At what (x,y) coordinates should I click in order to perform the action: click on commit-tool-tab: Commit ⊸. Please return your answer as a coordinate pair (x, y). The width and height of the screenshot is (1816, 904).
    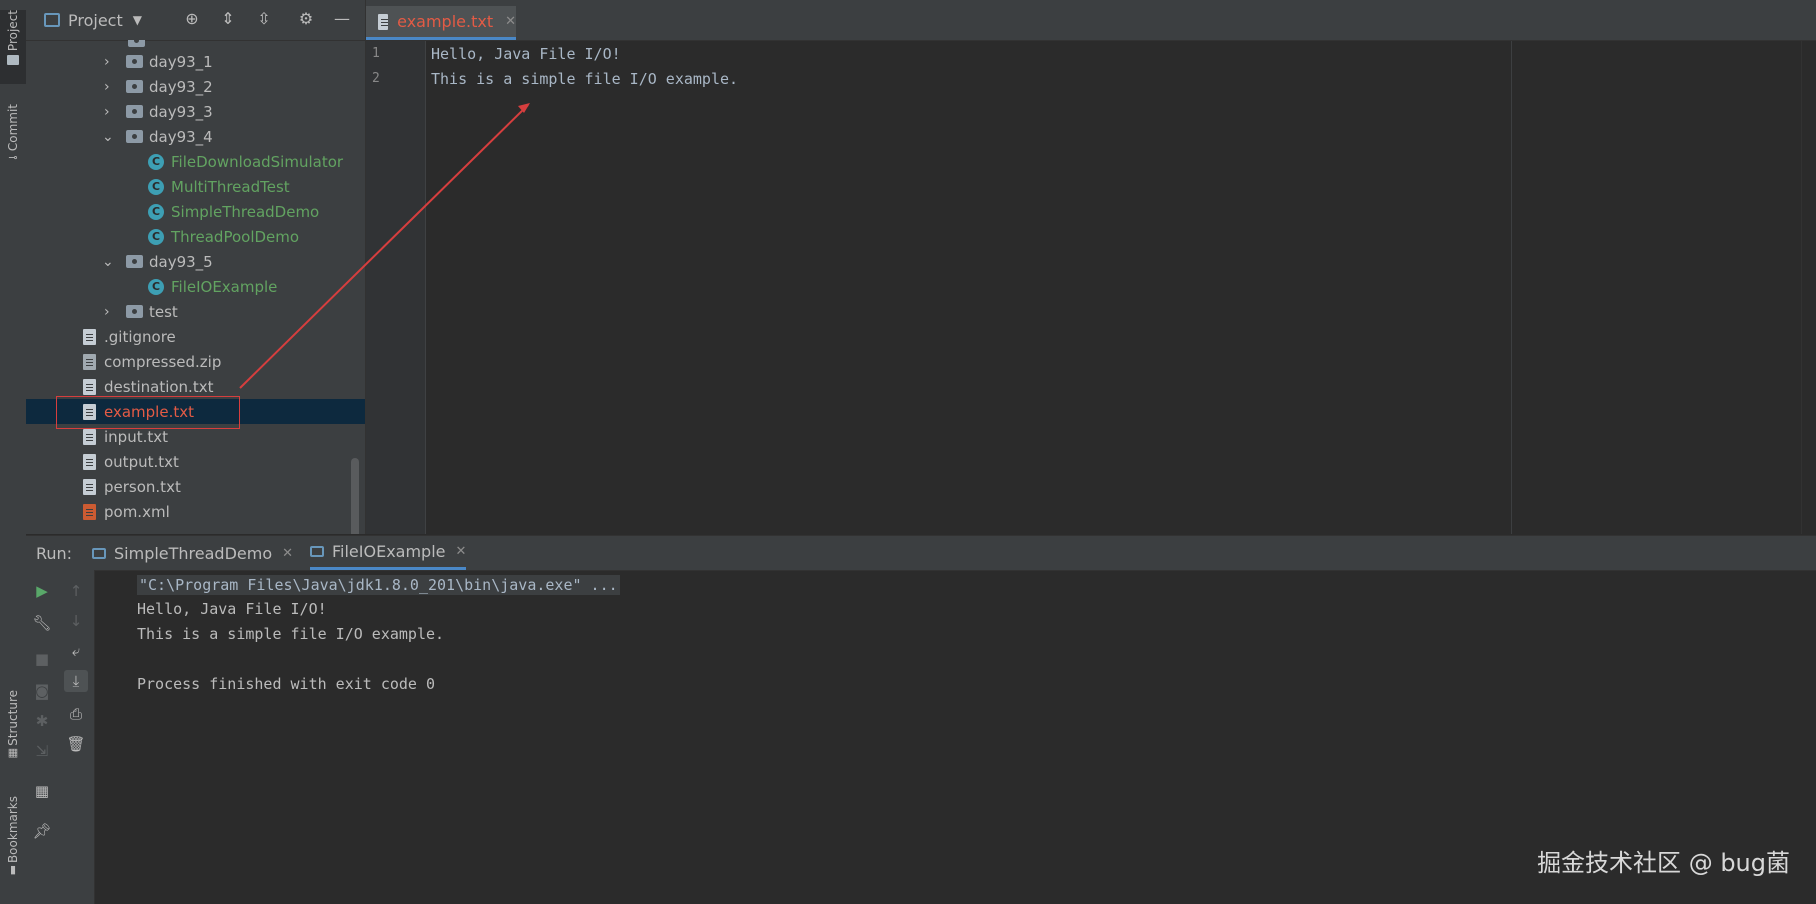
    Looking at the image, I should click on (13, 141).